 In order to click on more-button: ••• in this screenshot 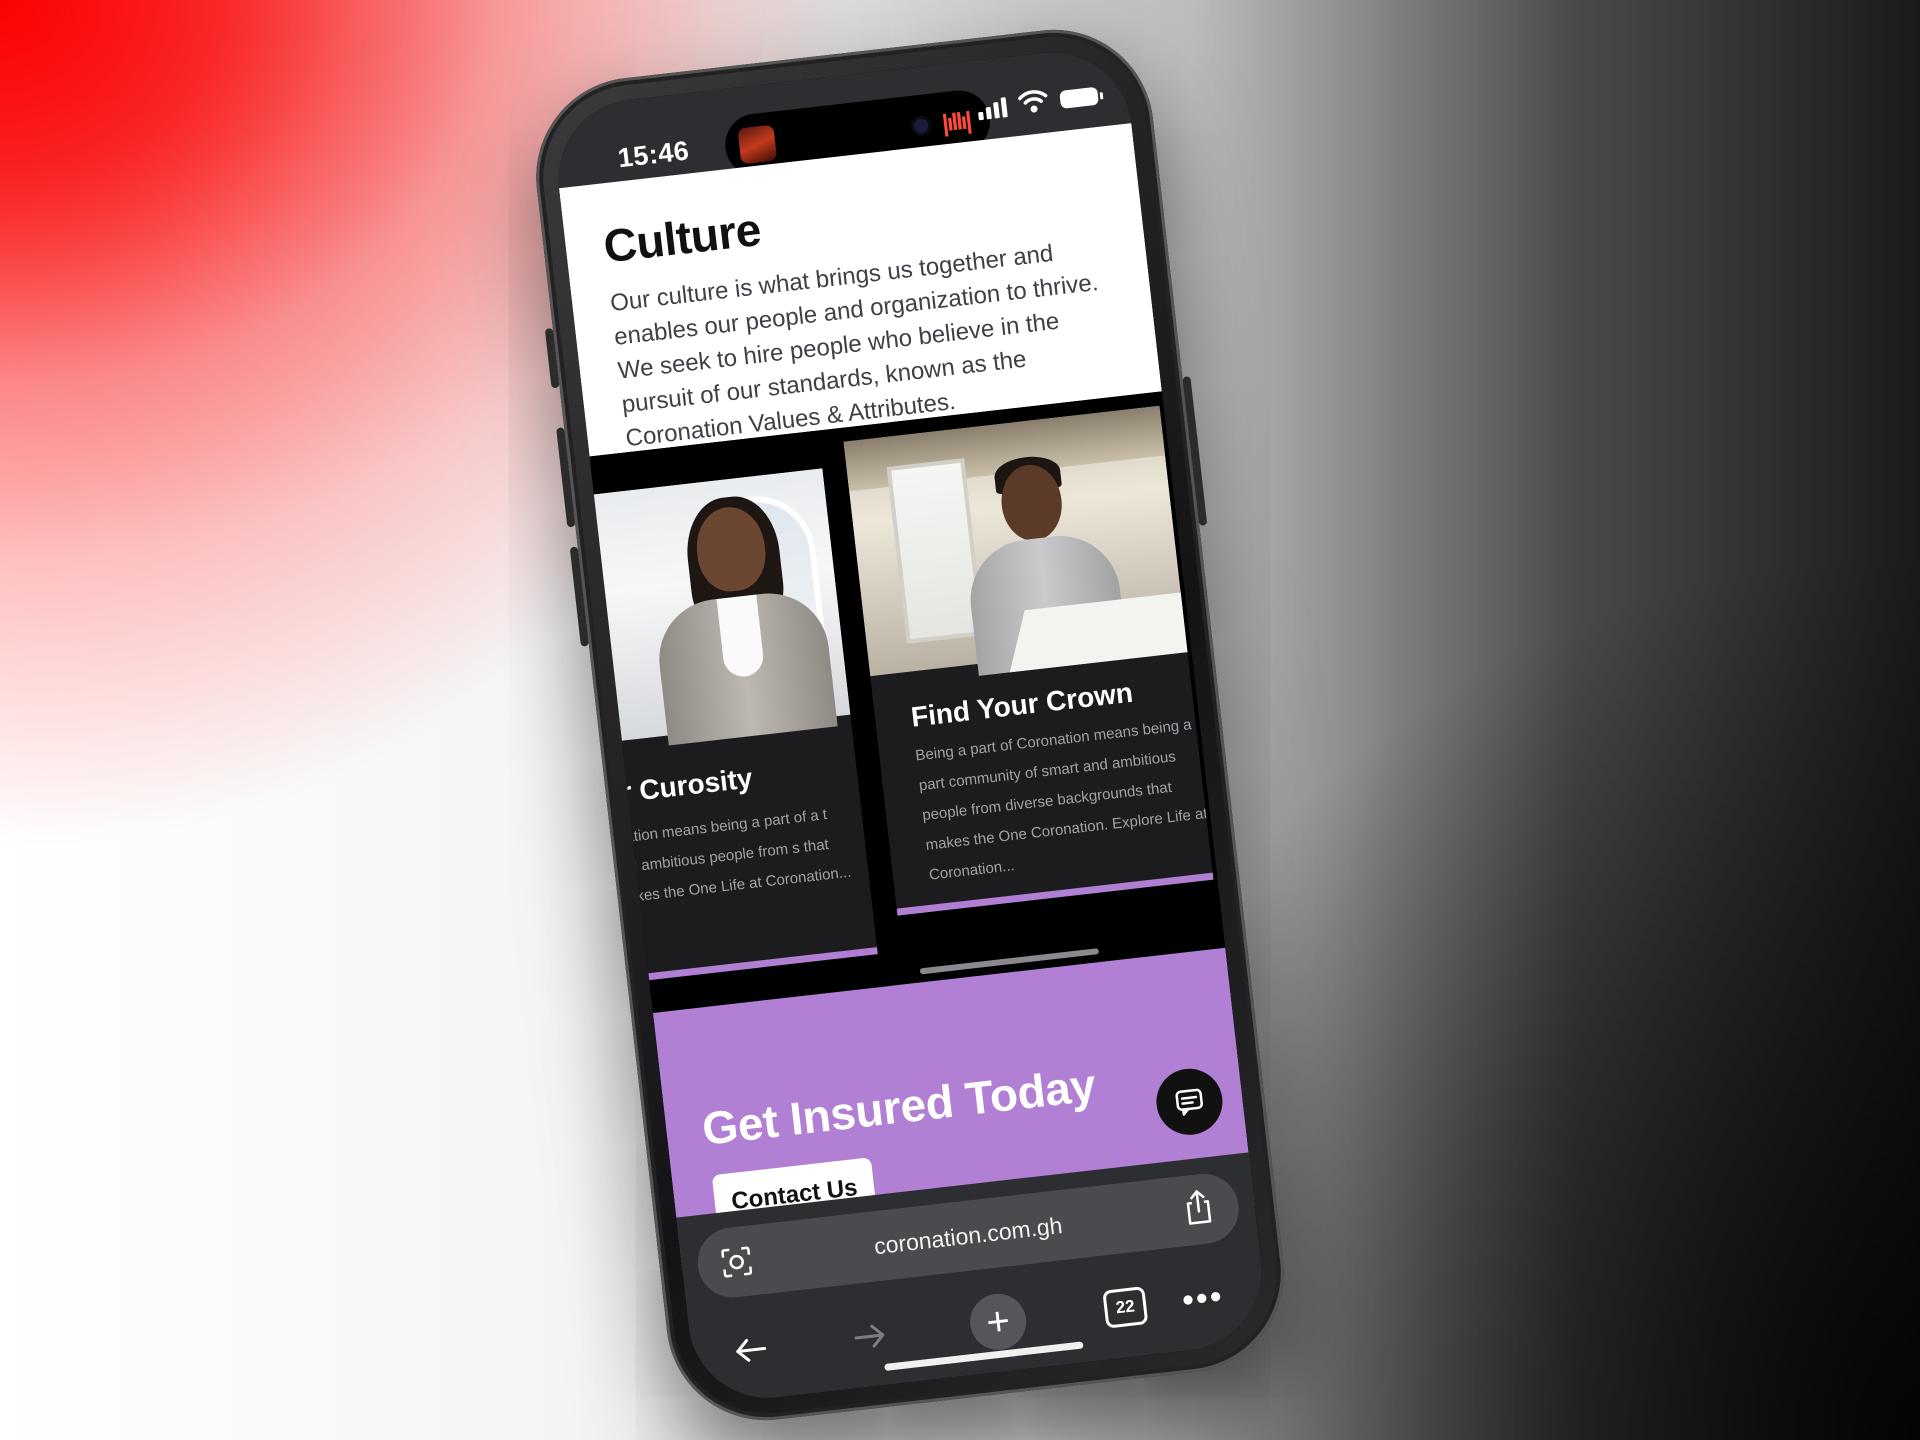, I will do `click(1203, 1299)`.